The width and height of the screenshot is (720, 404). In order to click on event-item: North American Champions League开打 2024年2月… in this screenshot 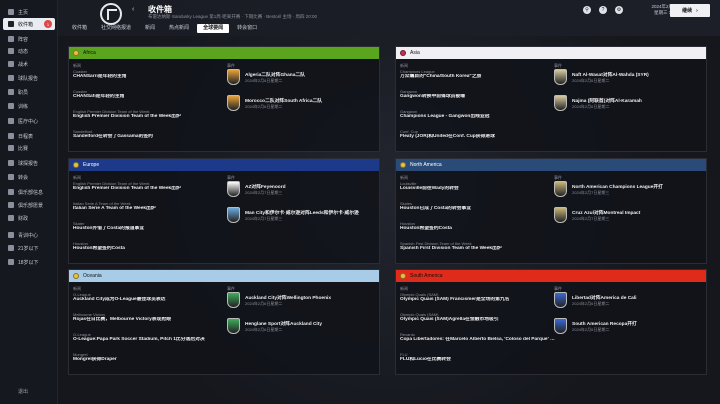, I will do `click(629, 190)`.